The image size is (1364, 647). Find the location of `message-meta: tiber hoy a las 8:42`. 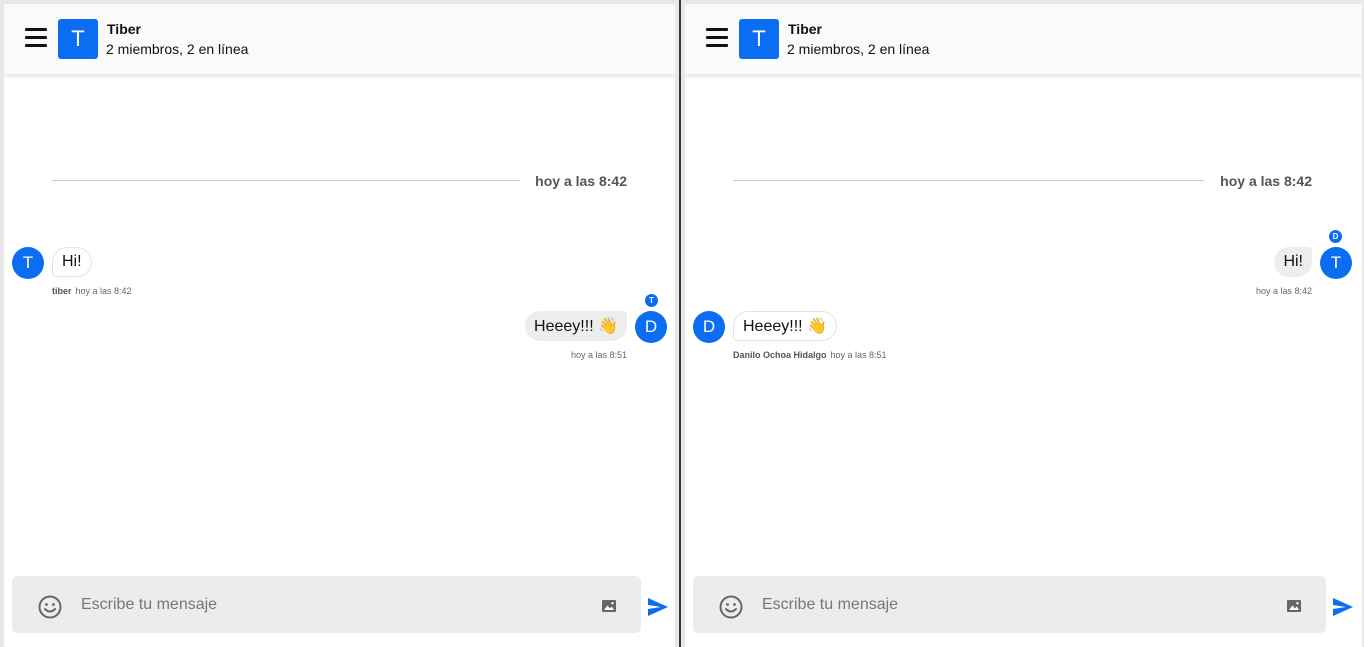

message-meta: tiber hoy a las 8:42 is located at coordinates (92, 291).